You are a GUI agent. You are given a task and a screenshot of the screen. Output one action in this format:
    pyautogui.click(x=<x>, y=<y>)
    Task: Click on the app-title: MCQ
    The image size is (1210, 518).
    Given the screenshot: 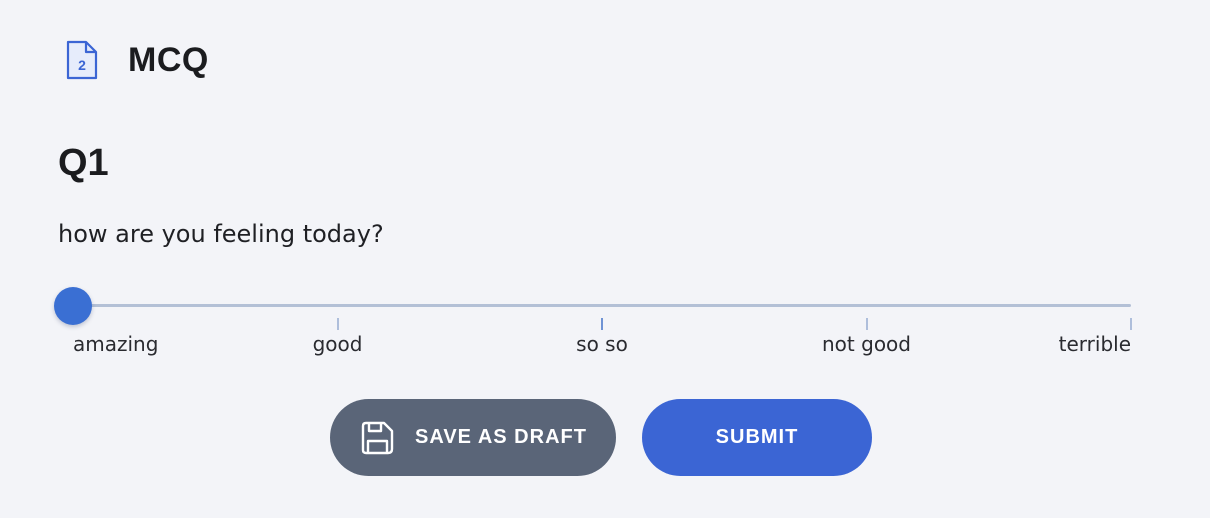 What is the action you would take?
    pyautogui.click(x=168, y=60)
    